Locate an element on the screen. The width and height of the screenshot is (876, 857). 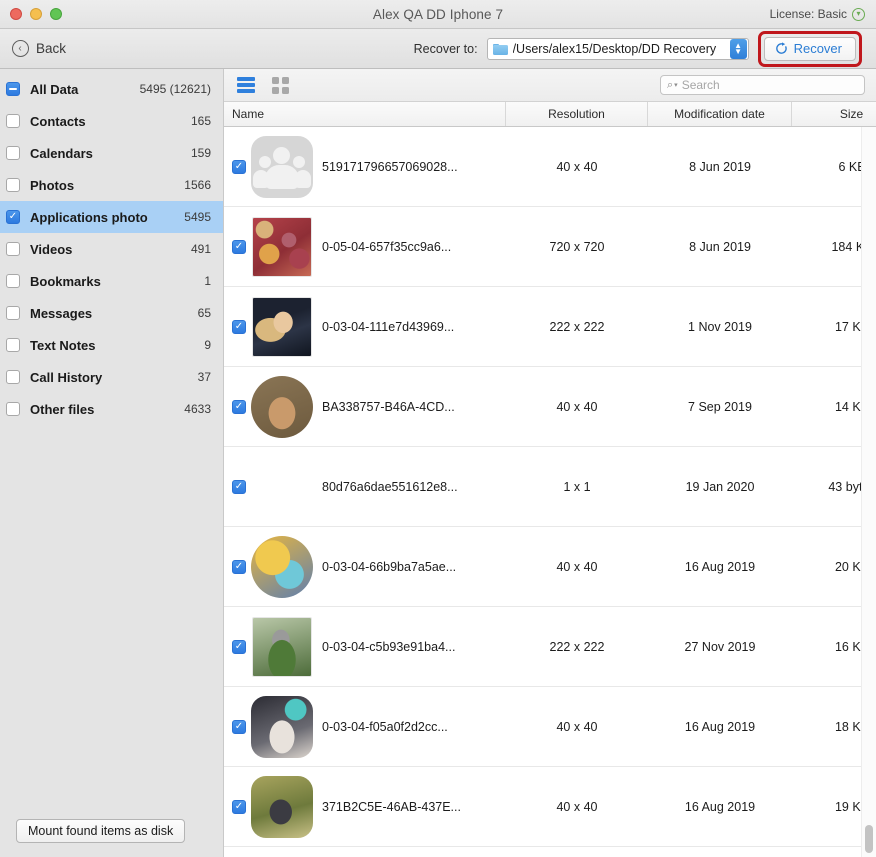
sidebar-item-other-files: ✓ Other files 4633 is located at coordinates (111, 409).